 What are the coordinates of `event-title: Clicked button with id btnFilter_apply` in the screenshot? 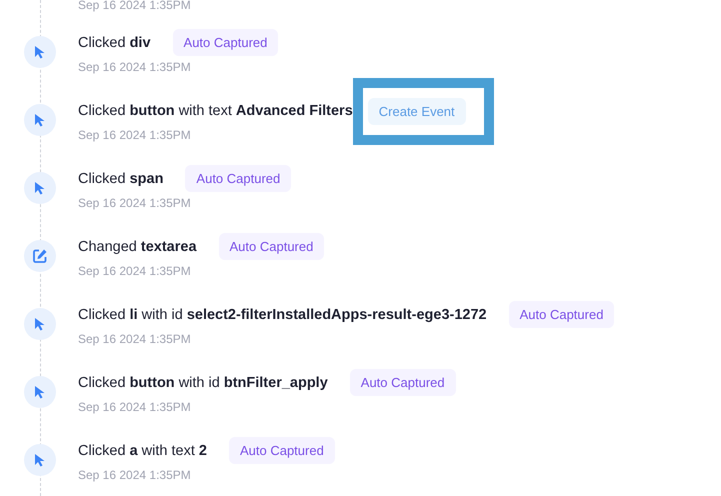 It's located at (203, 383).